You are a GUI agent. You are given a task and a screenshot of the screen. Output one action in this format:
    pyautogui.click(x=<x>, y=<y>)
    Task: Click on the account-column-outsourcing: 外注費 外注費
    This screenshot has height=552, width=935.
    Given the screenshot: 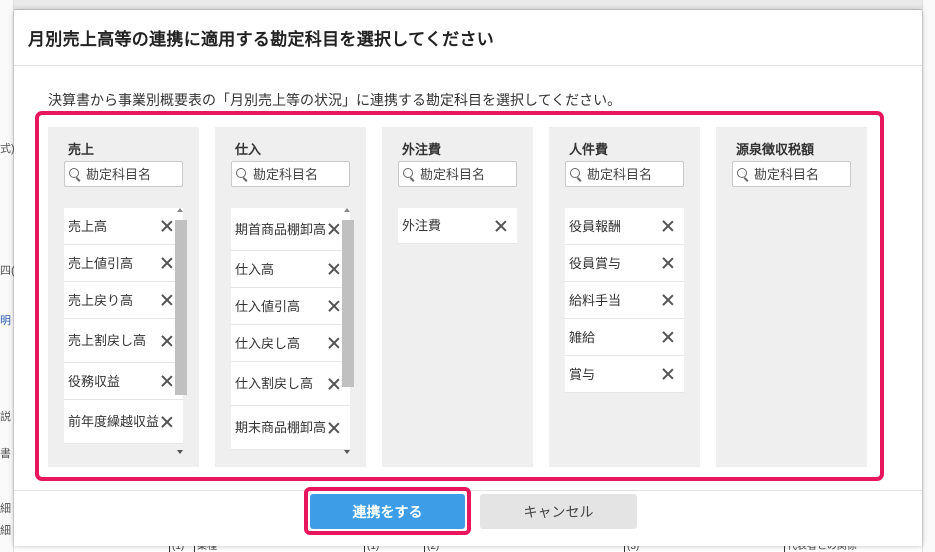 What is the action you would take?
    pyautogui.click(x=457, y=297)
    